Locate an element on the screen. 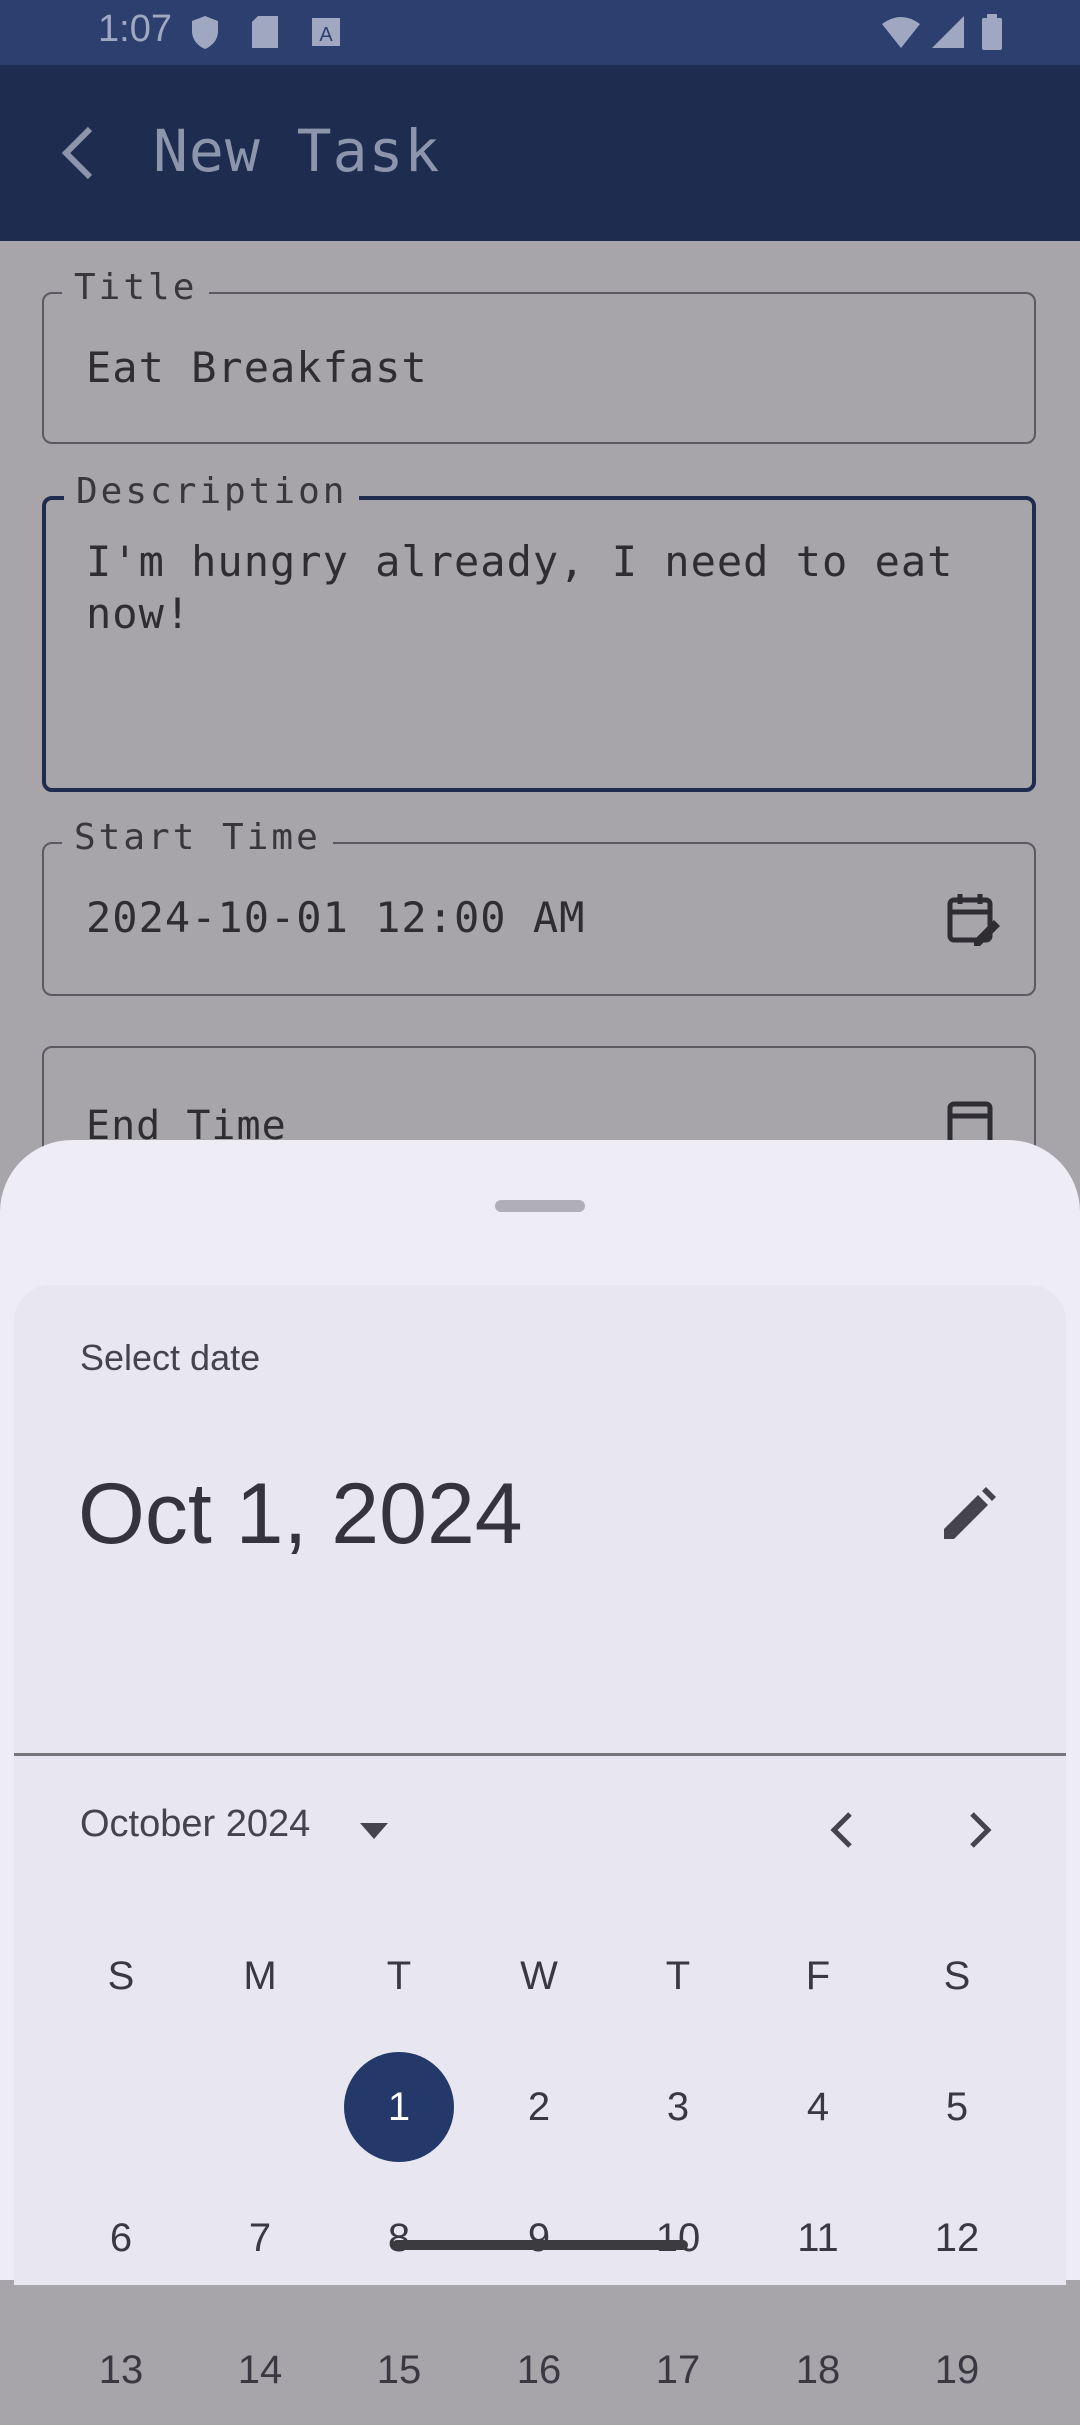 This screenshot has width=1080, height=2425. chevron-left-icon is located at coordinates (844, 1830).